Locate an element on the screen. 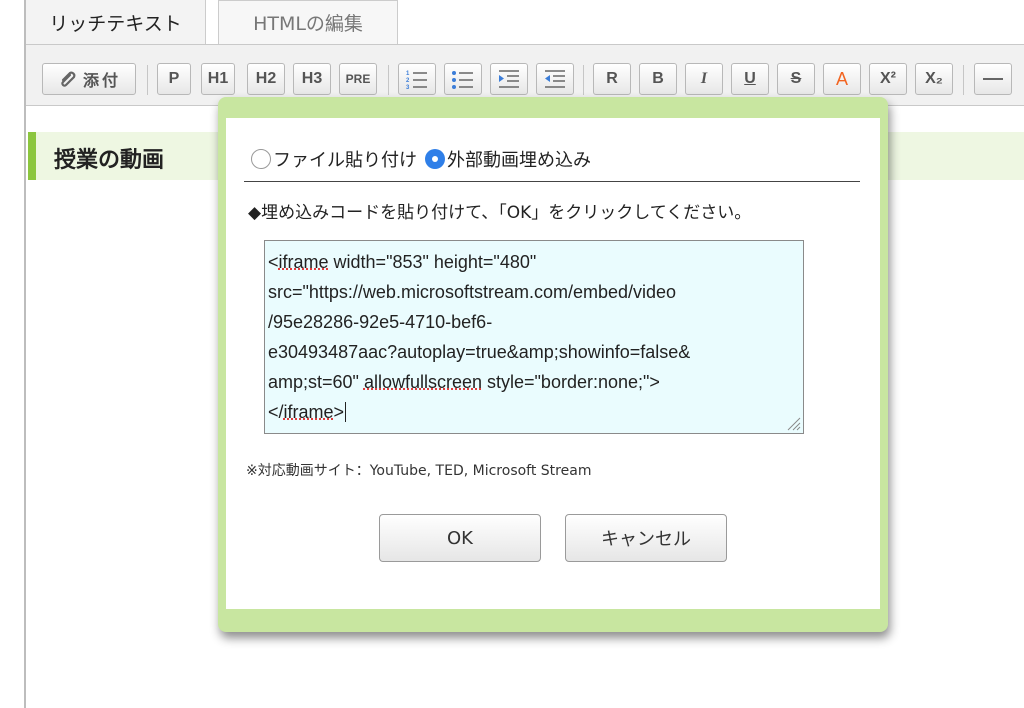  section-heading-text: 授業の動画 is located at coordinates (109, 160).